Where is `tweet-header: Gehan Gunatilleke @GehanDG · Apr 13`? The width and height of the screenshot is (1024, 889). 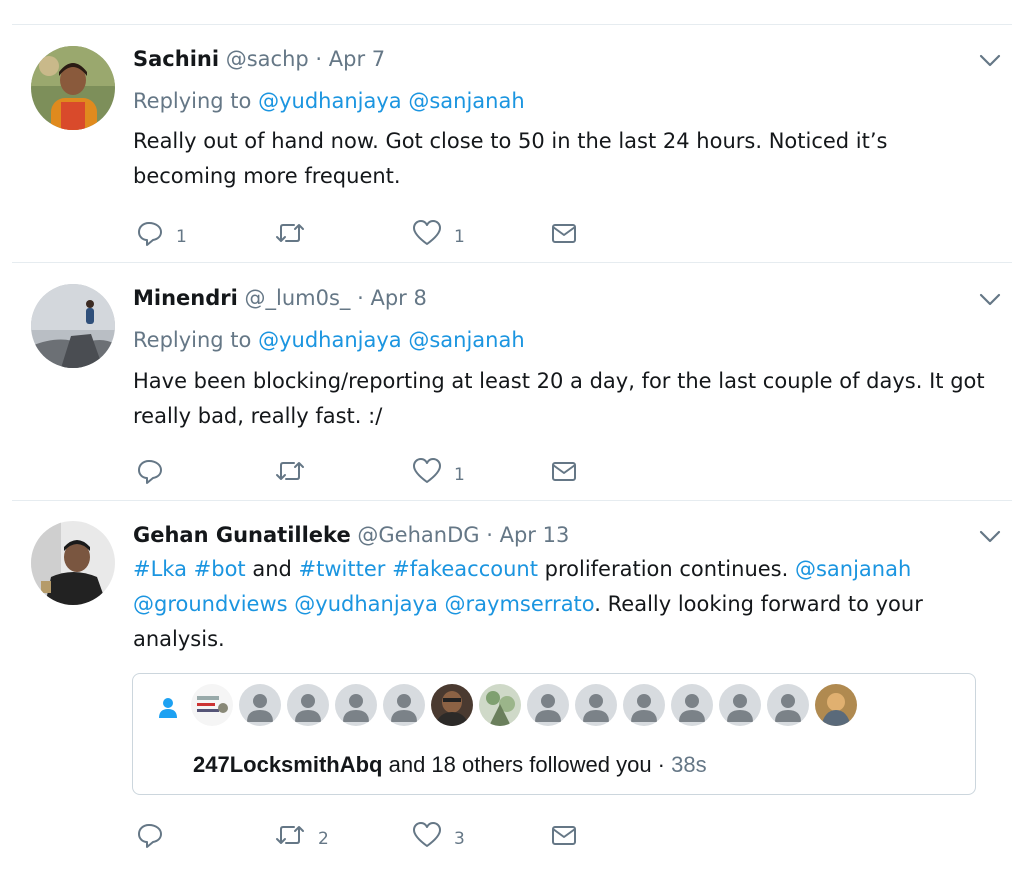 tweet-header: Gehan Gunatilleke @GehanDG · Apr 13 is located at coordinates (351, 535).